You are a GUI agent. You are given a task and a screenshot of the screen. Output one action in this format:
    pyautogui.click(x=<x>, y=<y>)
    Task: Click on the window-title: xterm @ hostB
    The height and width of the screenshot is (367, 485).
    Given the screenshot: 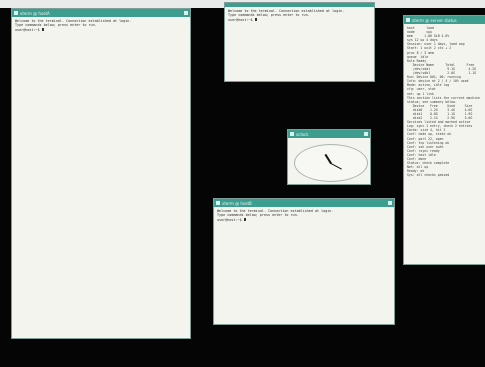 What is the action you would take?
    pyautogui.click(x=237, y=203)
    